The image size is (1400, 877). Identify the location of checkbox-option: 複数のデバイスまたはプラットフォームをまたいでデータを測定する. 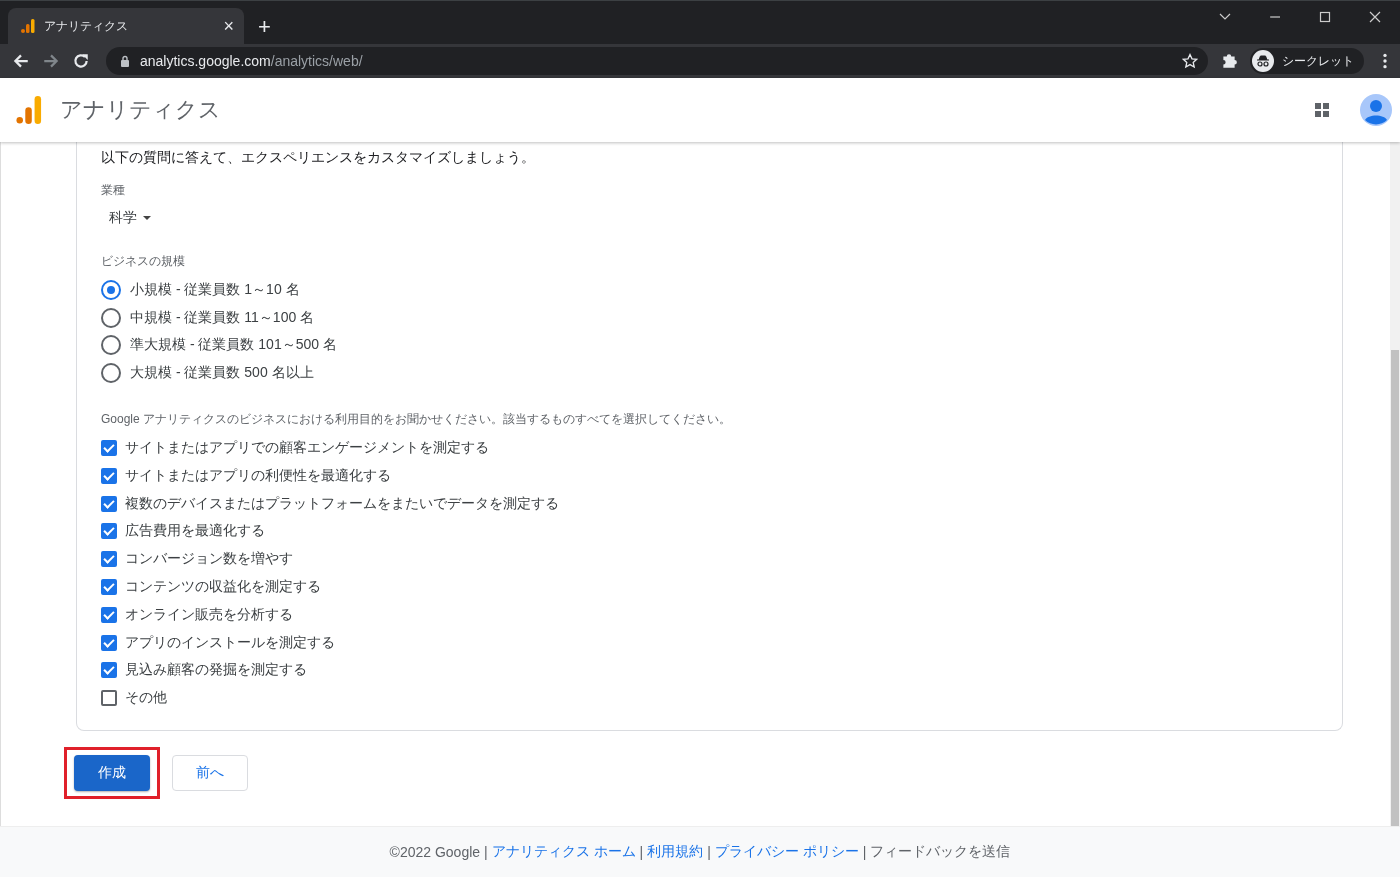
(330, 503).